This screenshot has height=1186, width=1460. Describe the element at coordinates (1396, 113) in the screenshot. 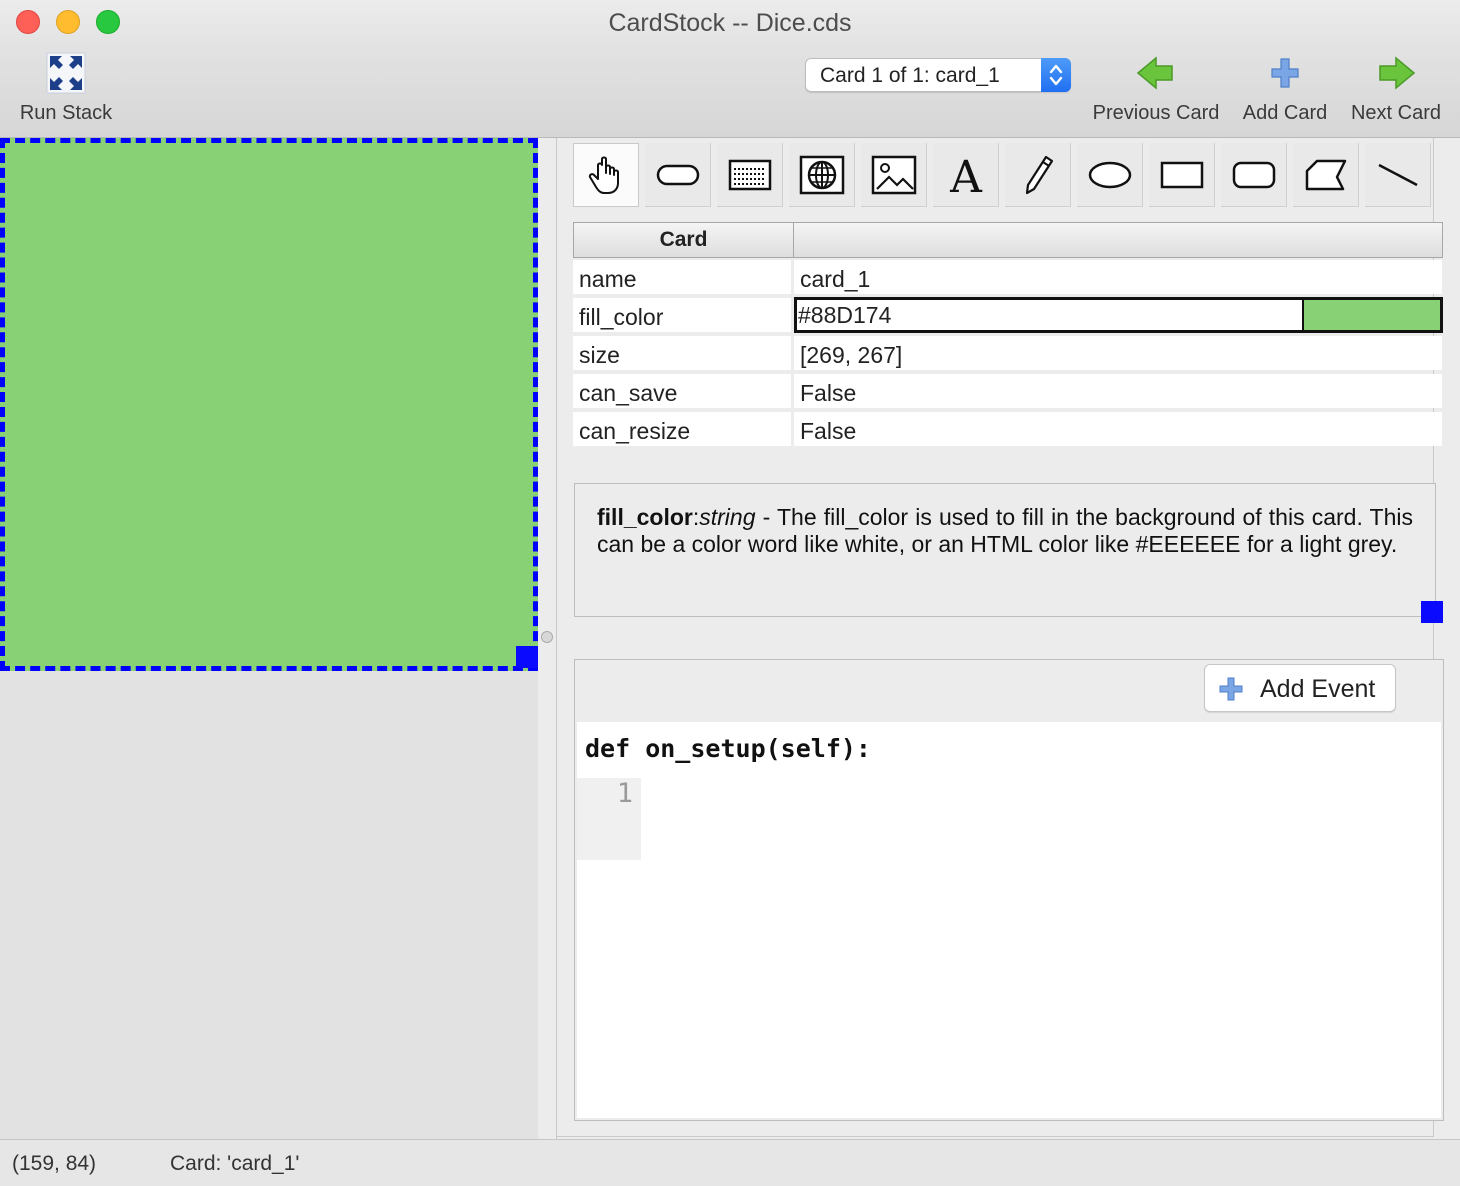

I see `next-card-label: Next Card` at that location.